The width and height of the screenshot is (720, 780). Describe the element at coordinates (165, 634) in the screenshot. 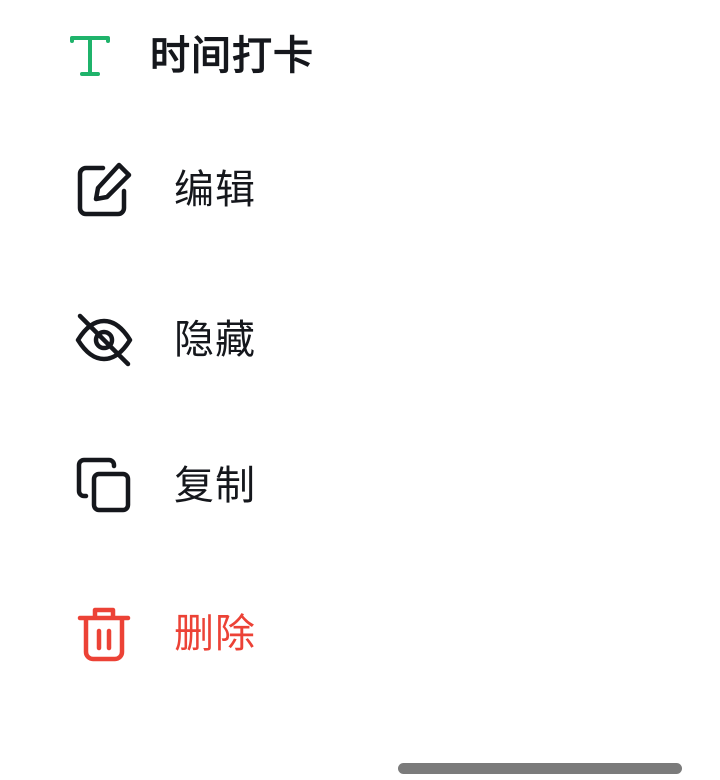

I see `delete-button: 删除` at that location.